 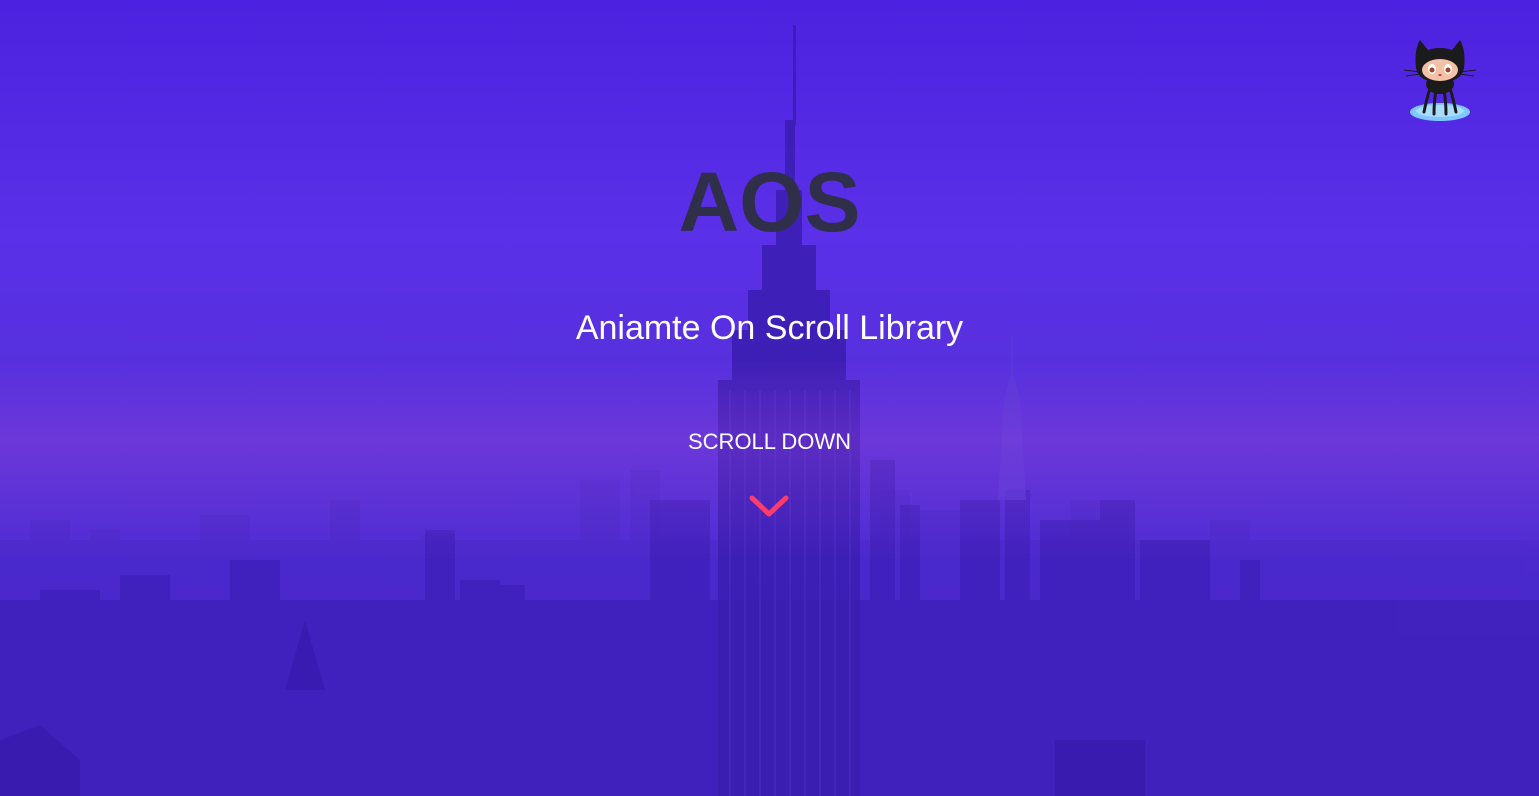 I want to click on chevron-down-icon, so click(x=769, y=507).